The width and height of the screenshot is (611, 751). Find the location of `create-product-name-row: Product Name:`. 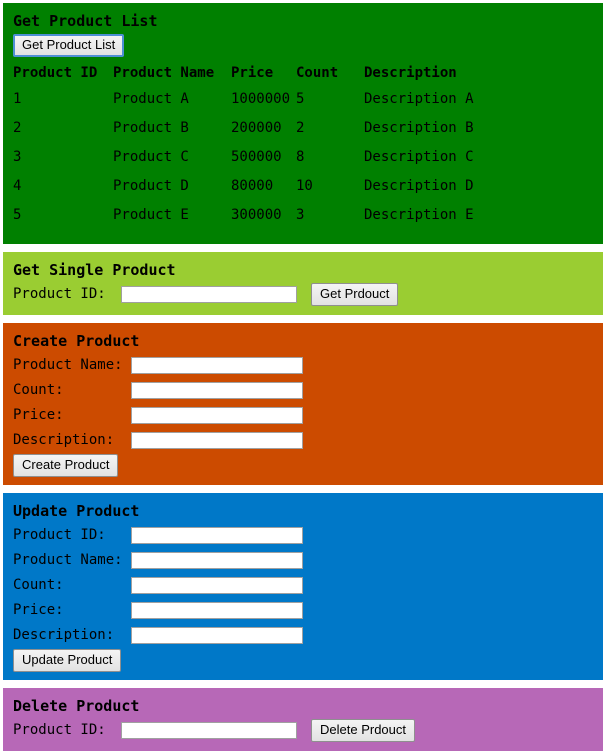

create-product-name-row: Product Name: is located at coordinates (308, 365).